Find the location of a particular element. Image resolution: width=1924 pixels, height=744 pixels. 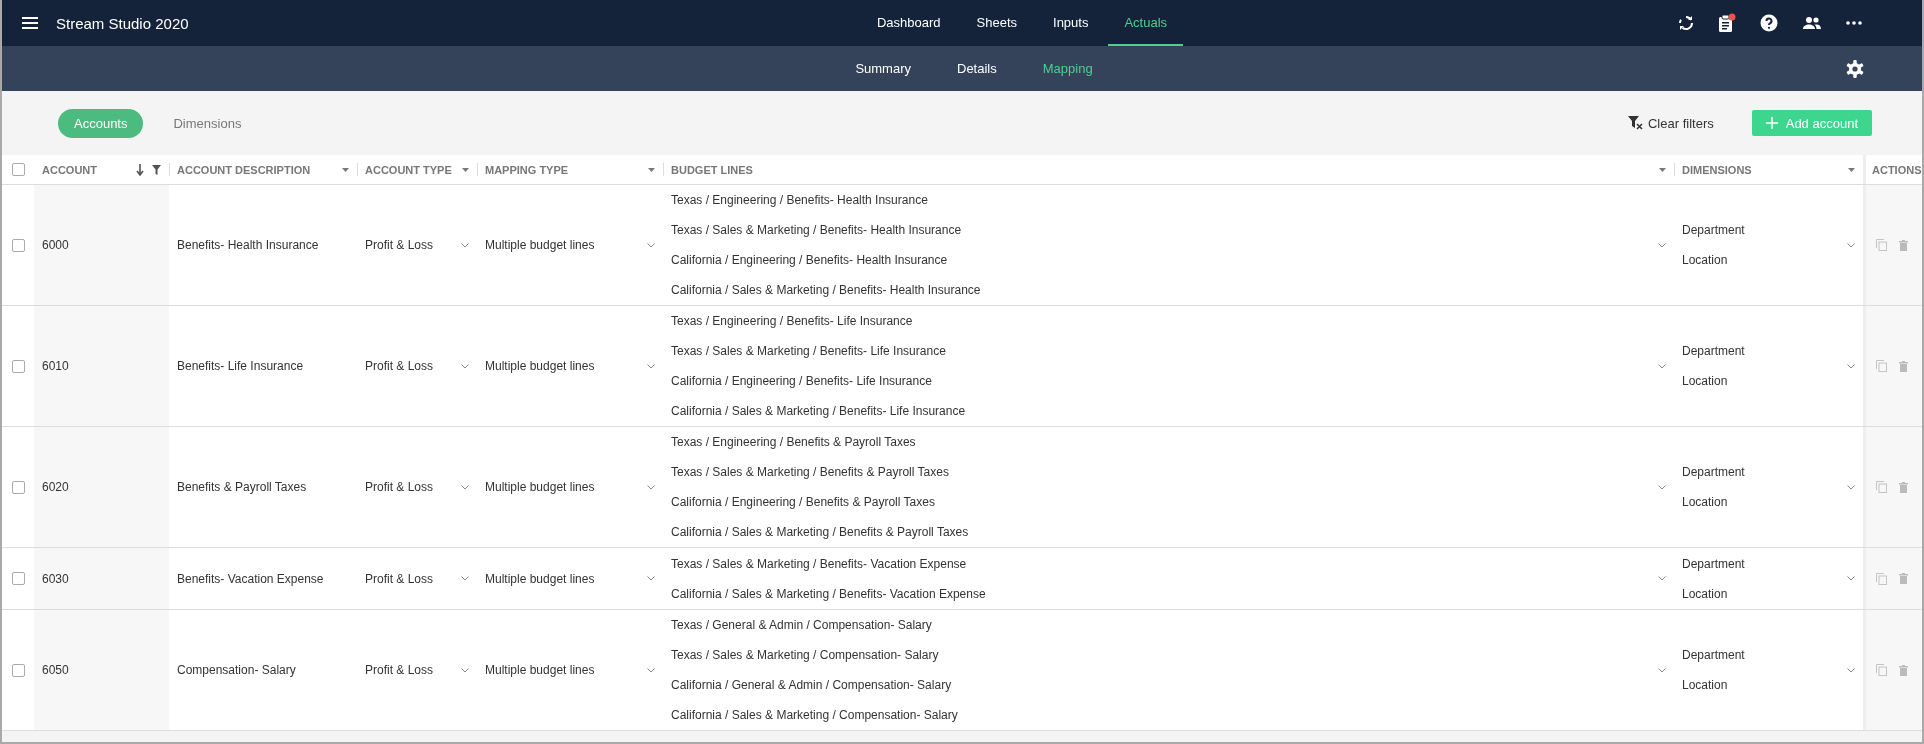

budget-line: California / Sales & Marketing / Benefits- Health Insurance is located at coordinates (826, 290).